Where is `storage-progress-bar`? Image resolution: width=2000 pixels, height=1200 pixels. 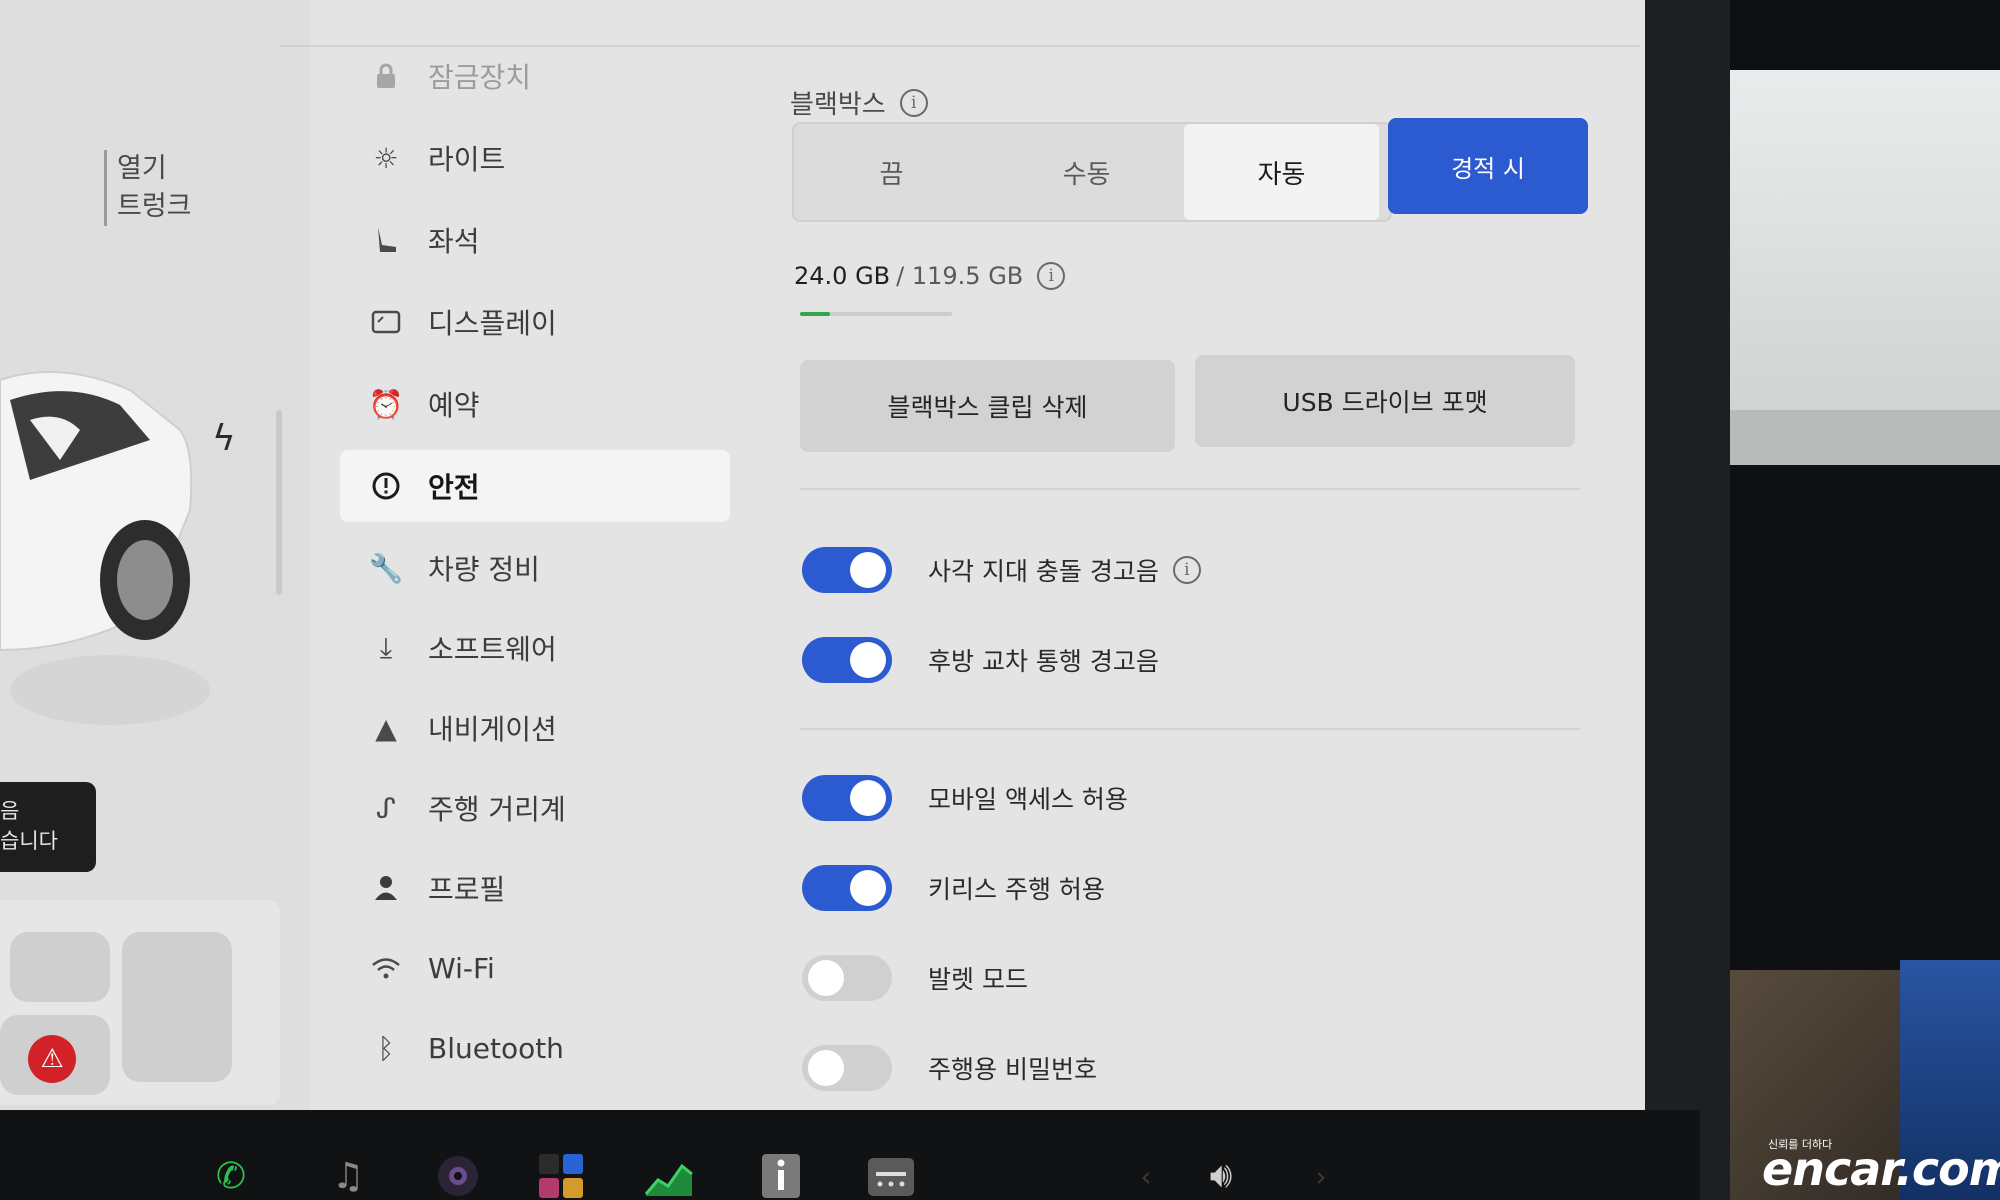 storage-progress-bar is located at coordinates (876, 314).